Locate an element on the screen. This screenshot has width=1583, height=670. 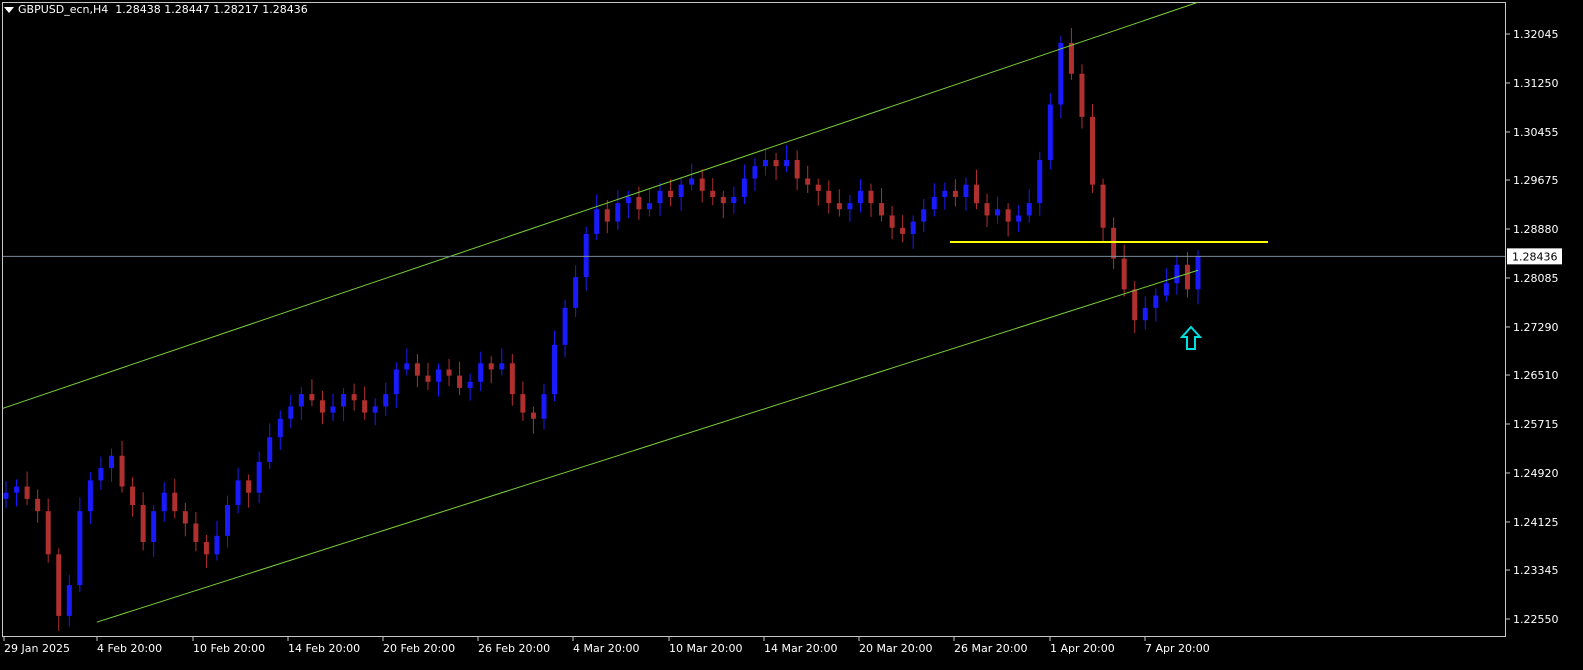
y-tick-label: 1.24920 is located at coordinates (1536, 473).